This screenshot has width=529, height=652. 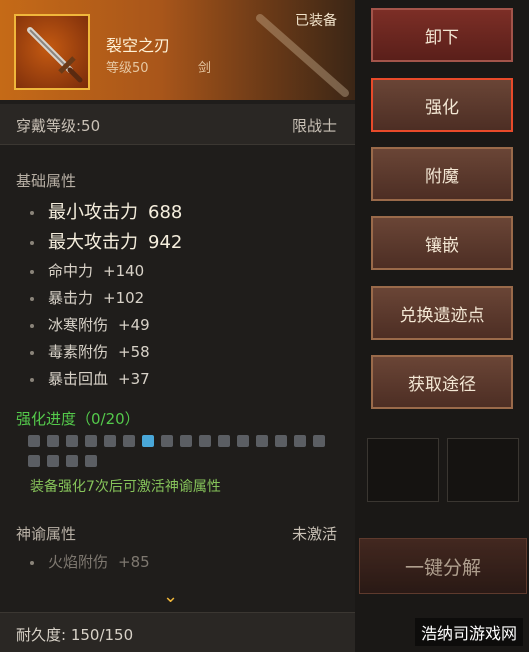 I want to click on enhance-button: 强化, so click(x=442, y=105).